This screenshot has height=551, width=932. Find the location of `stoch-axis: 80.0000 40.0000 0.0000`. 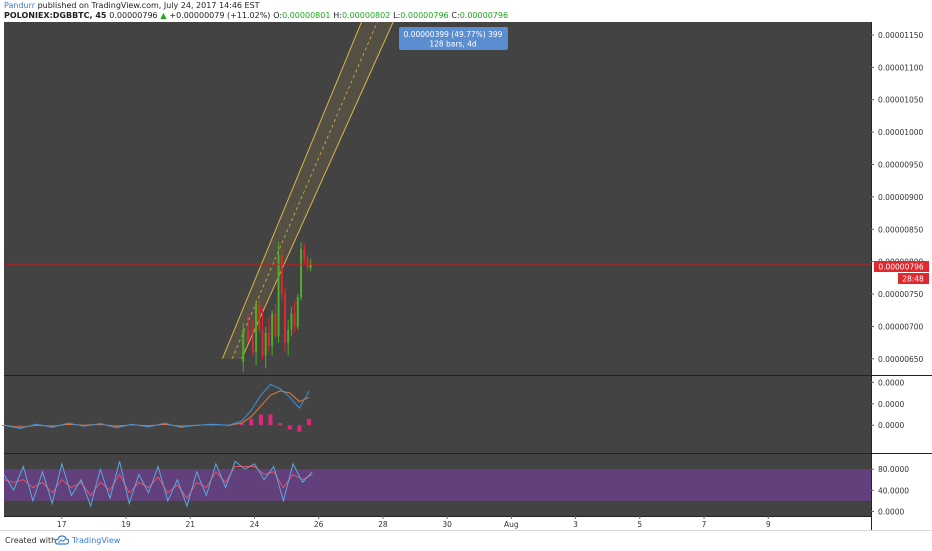

stoch-axis: 80.0000 40.0000 0.0000 is located at coordinates (890, 490).